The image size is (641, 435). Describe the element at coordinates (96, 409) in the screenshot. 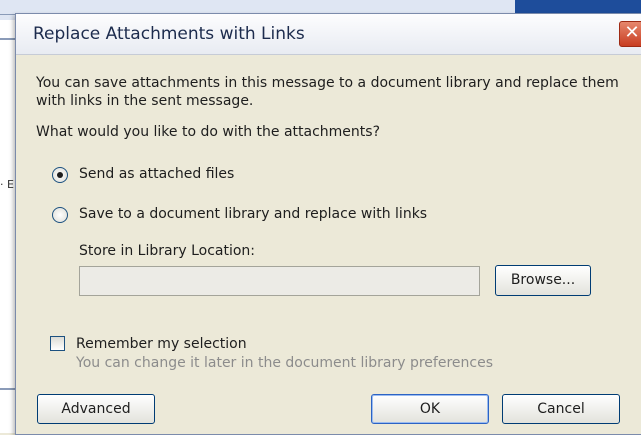

I see `advanced-button: Advanced` at that location.